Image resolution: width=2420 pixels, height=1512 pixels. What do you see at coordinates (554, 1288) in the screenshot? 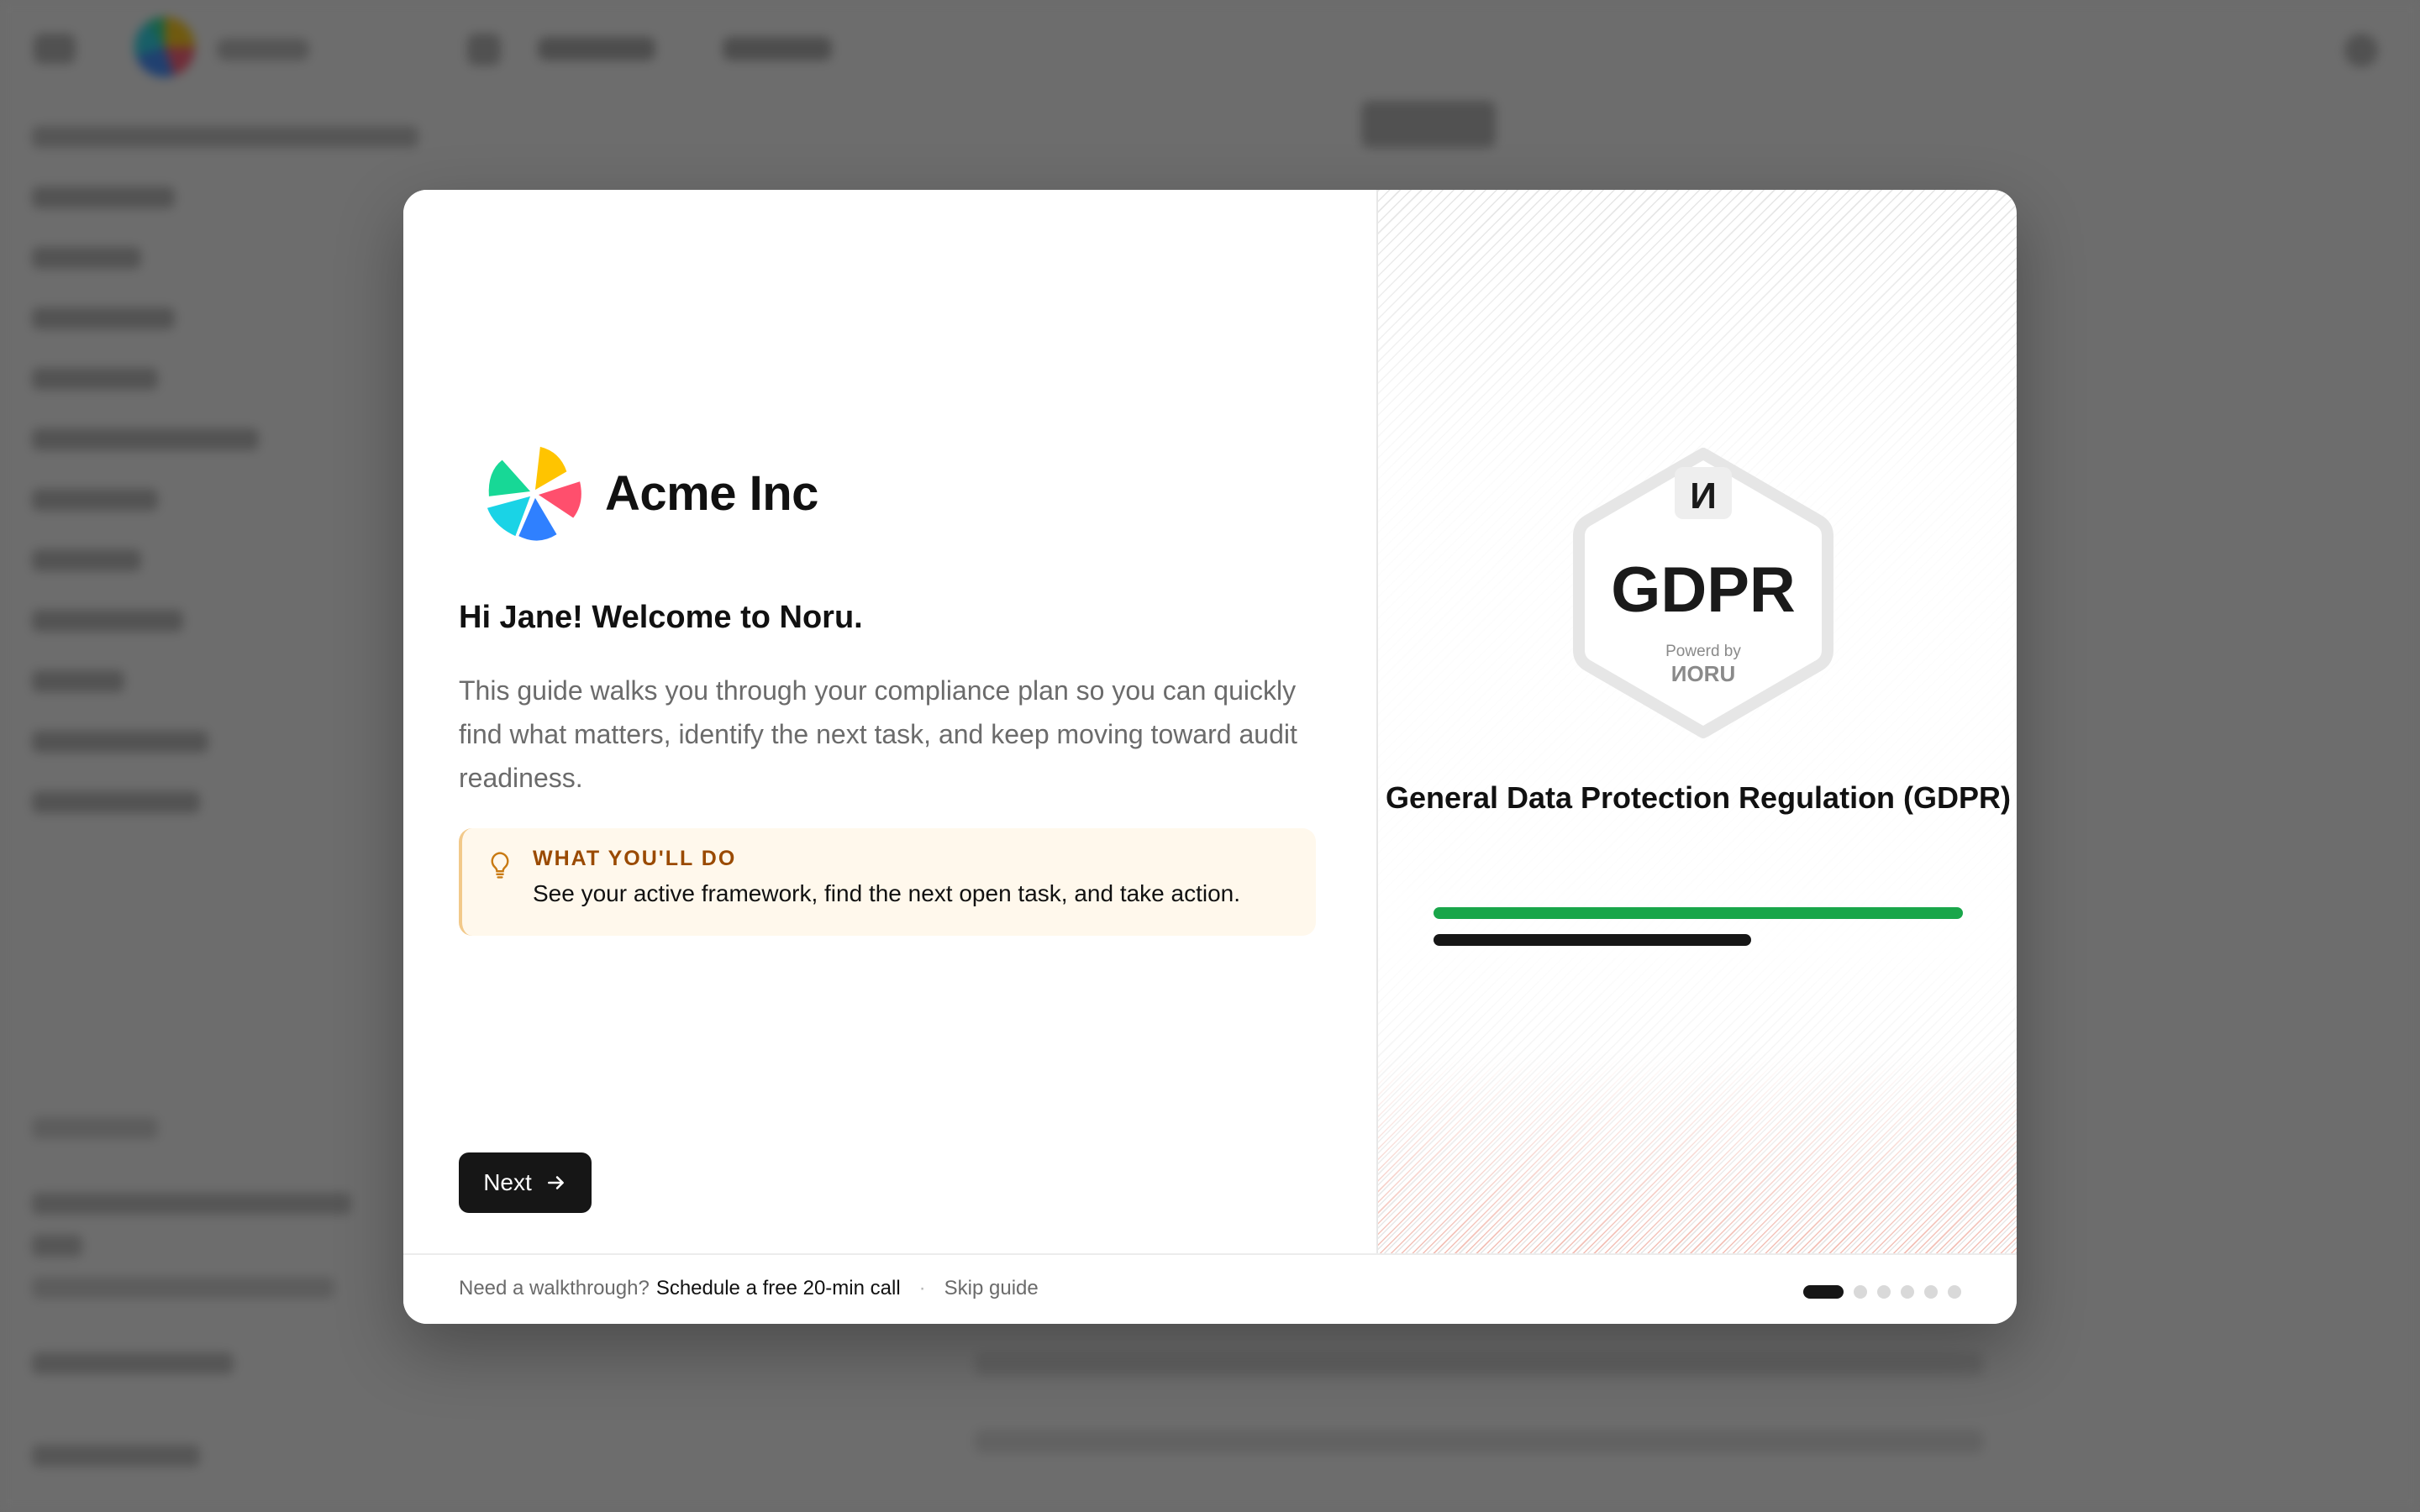
I see `walkthrough-prompt: Need a walkthrough?` at bounding box center [554, 1288].